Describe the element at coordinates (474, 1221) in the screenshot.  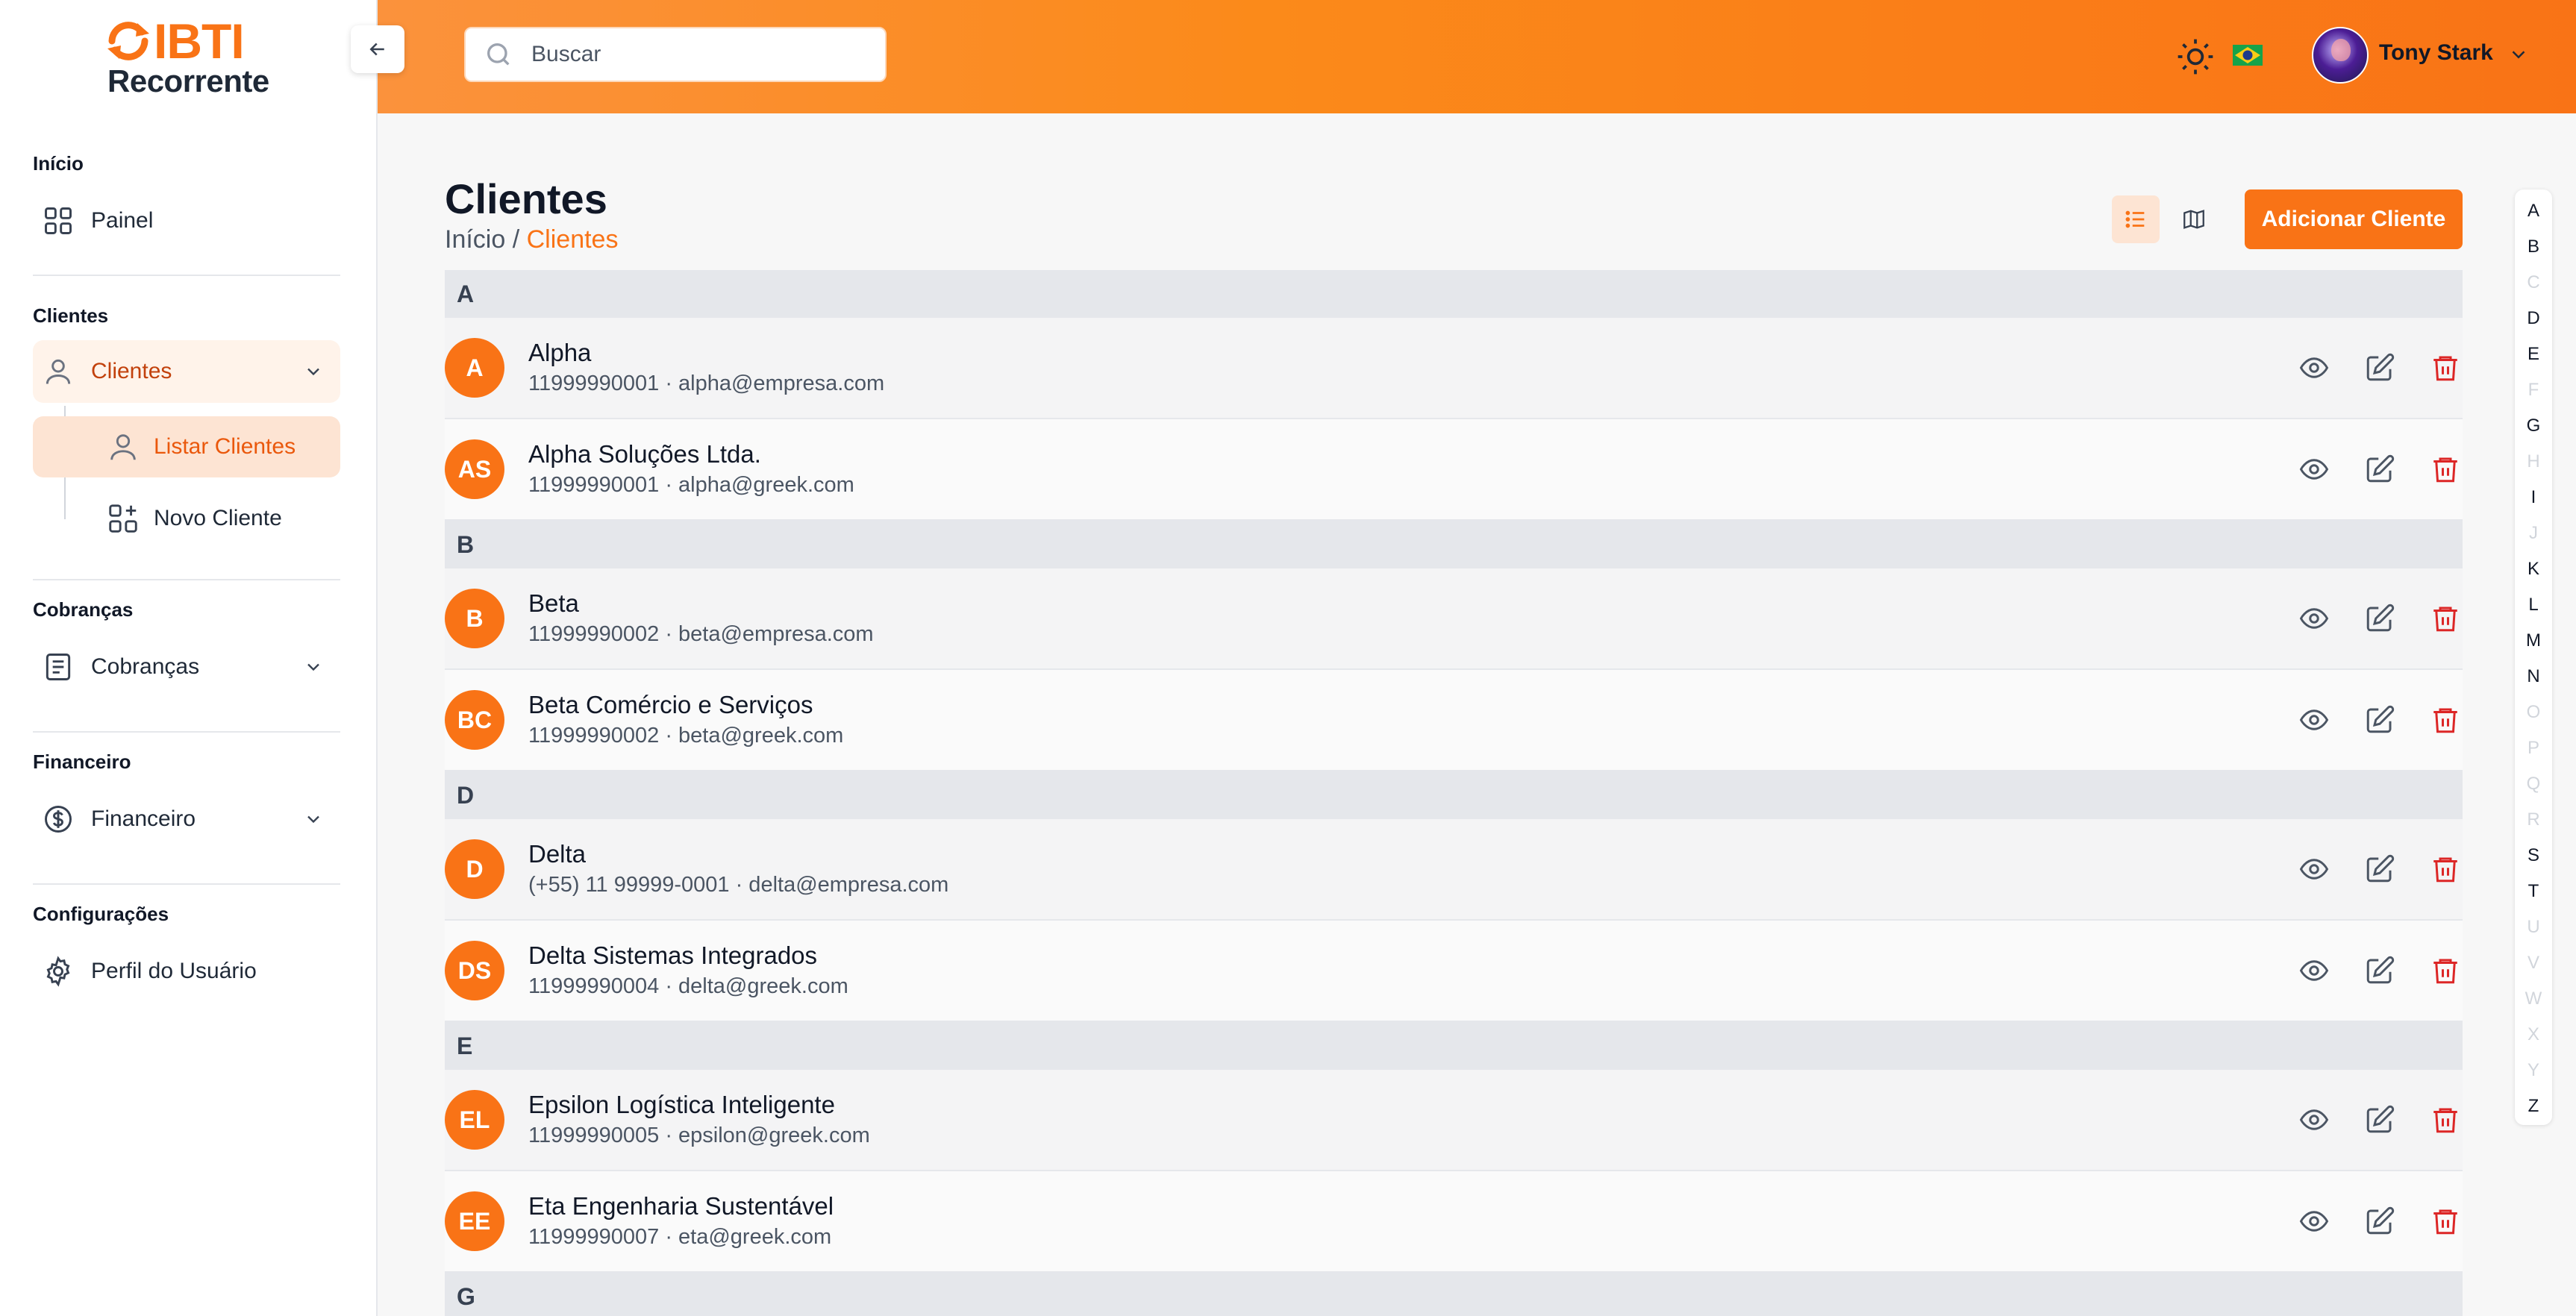
I see `client-initials-badge: EE` at that location.